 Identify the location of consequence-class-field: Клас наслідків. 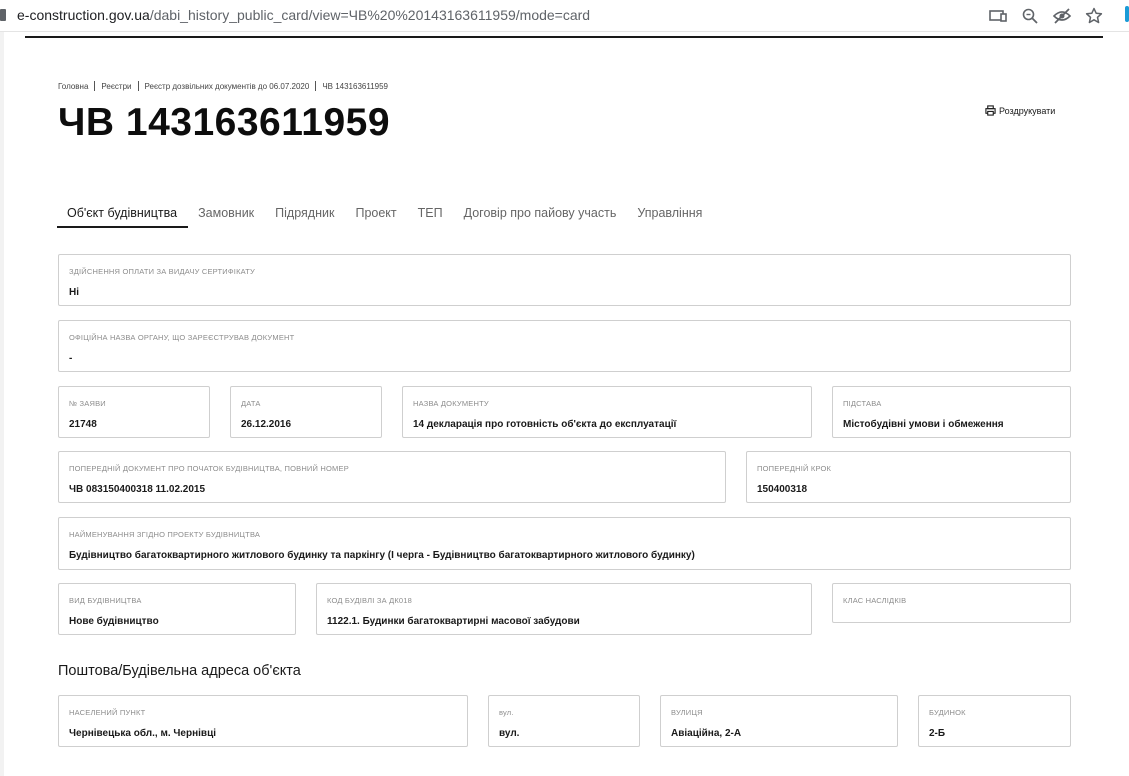
(951, 603).